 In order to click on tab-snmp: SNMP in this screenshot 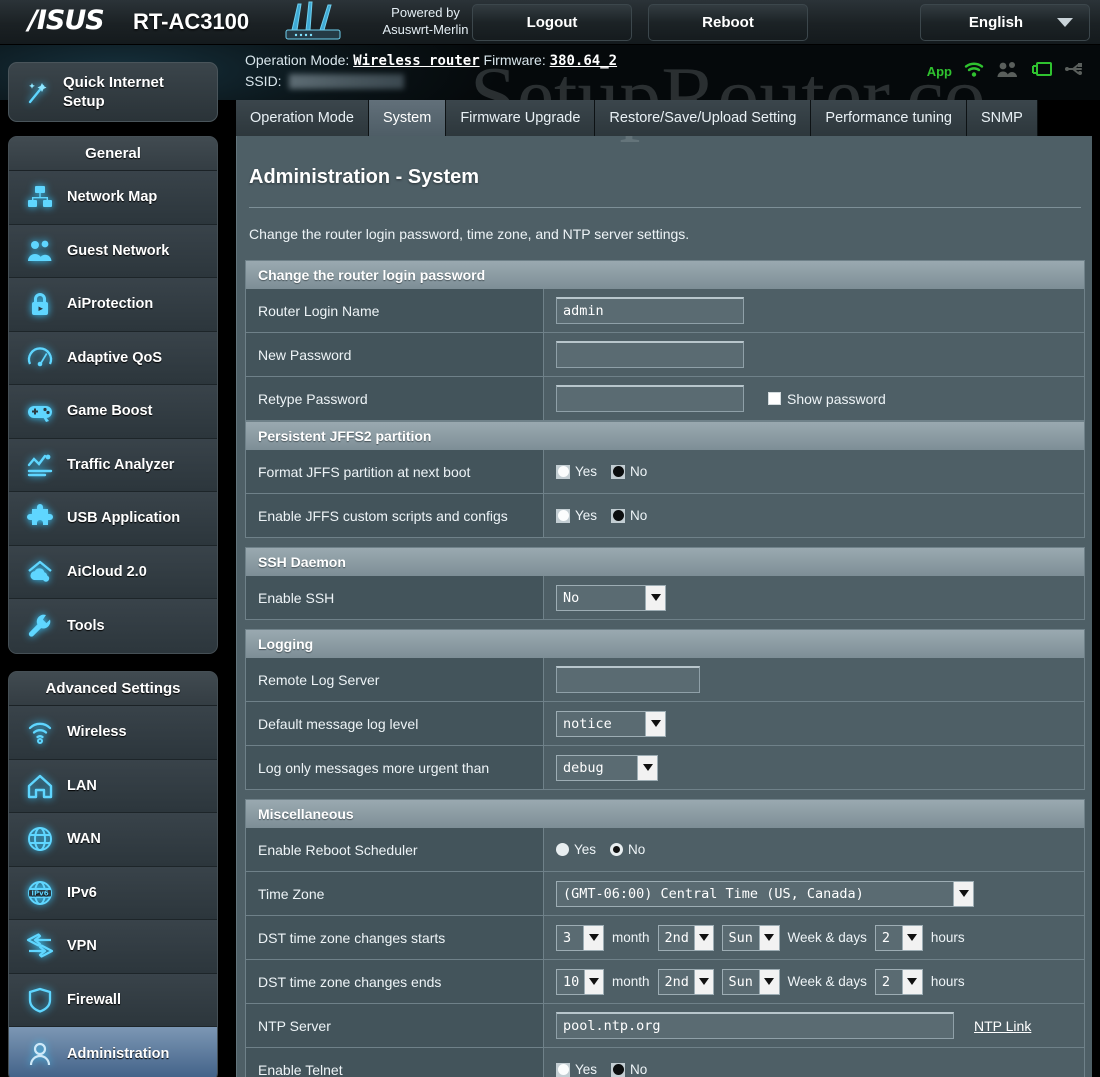, I will do `click(1002, 118)`.